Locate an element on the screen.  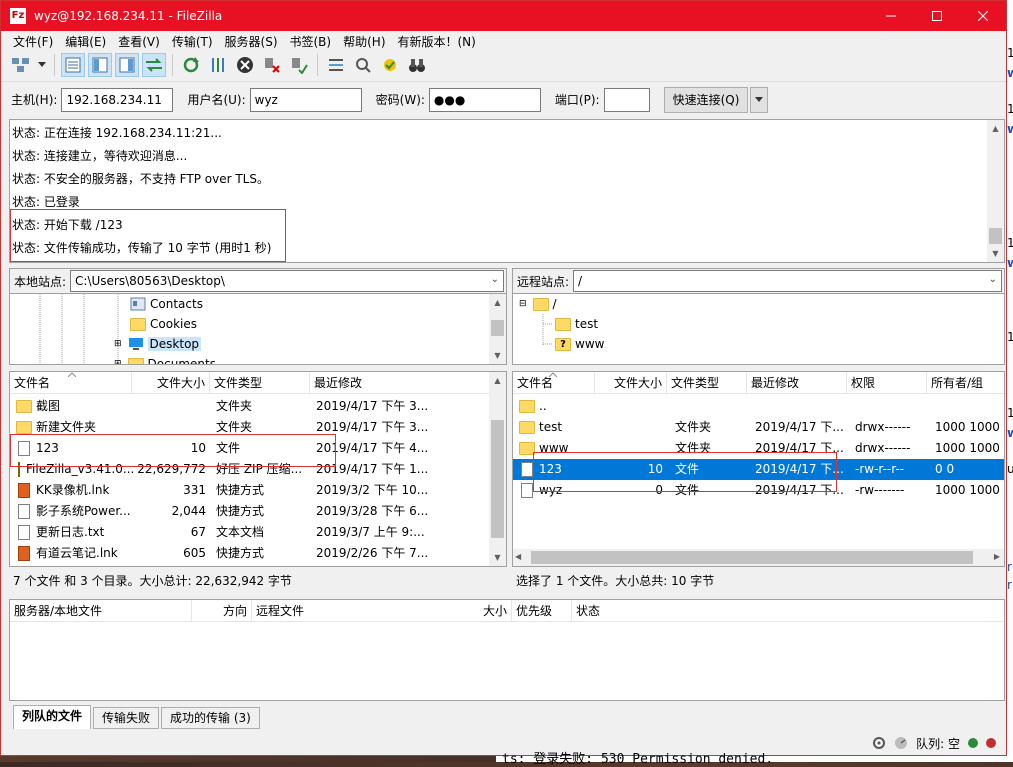
collapse-minus-icon: ⊟ is located at coordinates (523, 304).